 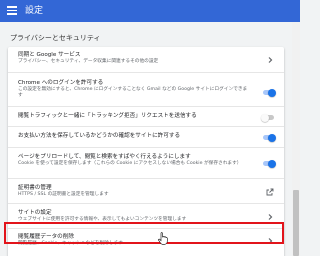 I want to click on row-title: 証明書の管理, so click(x=35, y=188).